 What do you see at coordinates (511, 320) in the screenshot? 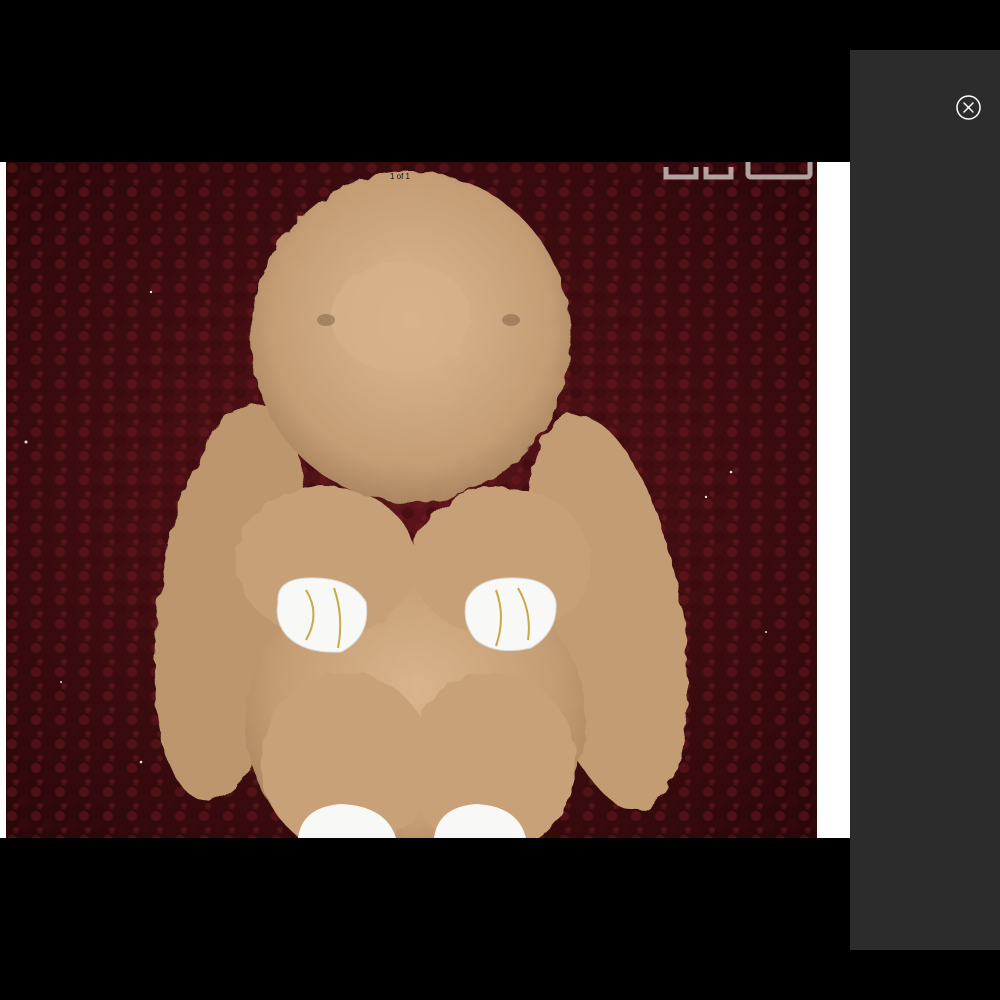
I see `right-eye` at bounding box center [511, 320].